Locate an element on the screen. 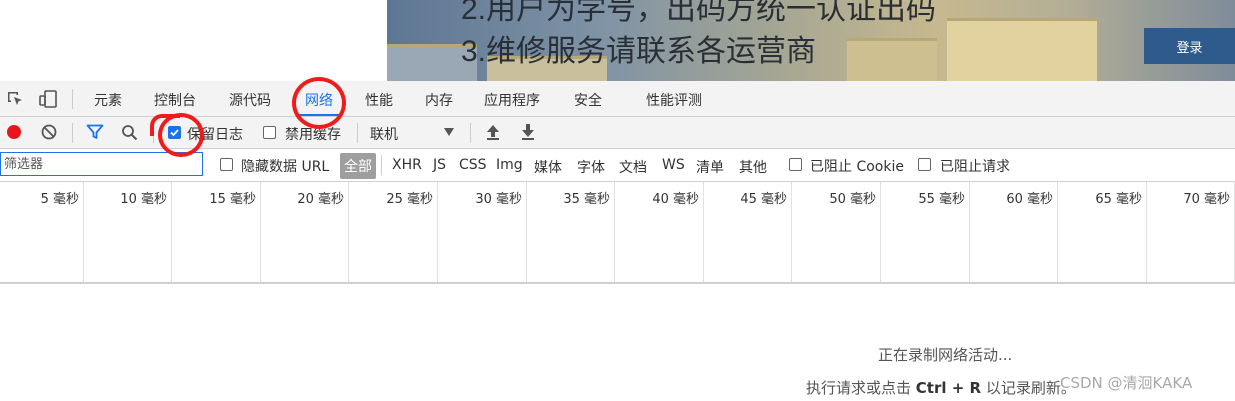 This screenshot has height=401, width=1235. timeline-tick-label: 65 毫秒 is located at coordinates (1118, 199).